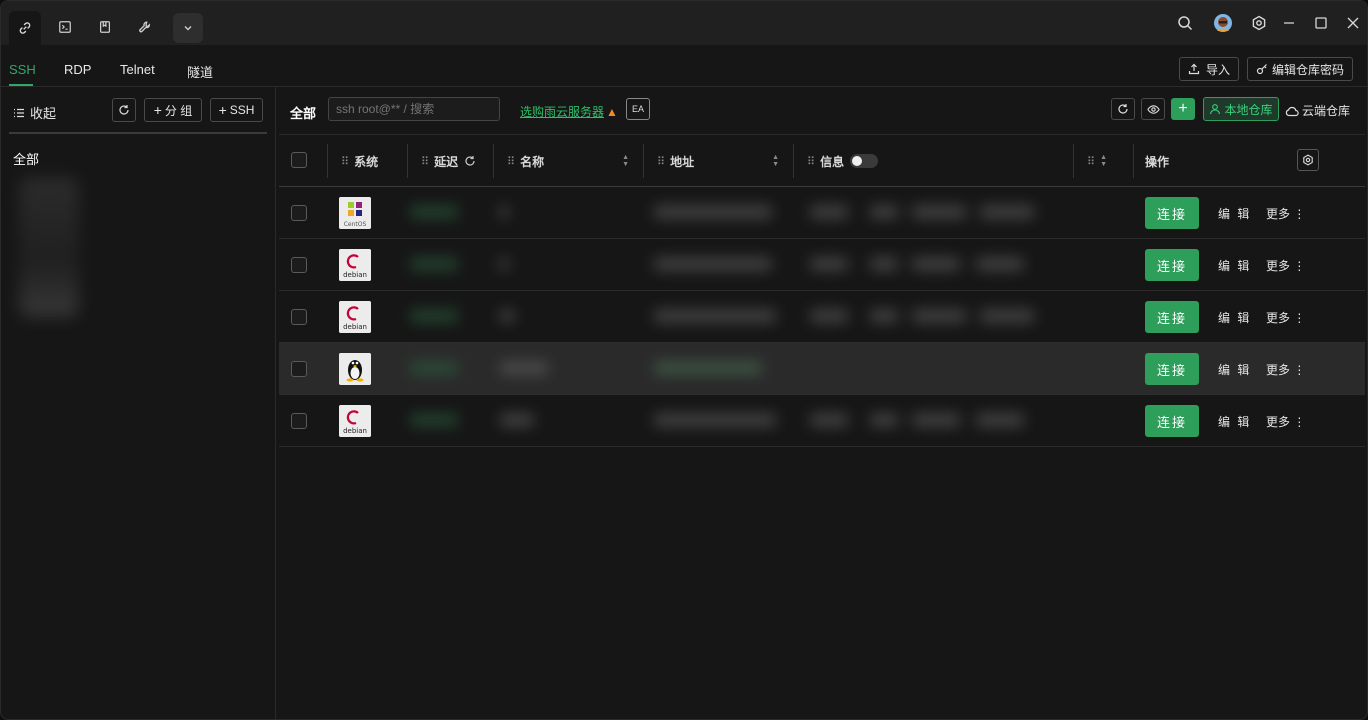 This screenshot has width=1368, height=720. Describe the element at coordinates (65, 27) in the screenshot. I see `terminal-icon` at that location.